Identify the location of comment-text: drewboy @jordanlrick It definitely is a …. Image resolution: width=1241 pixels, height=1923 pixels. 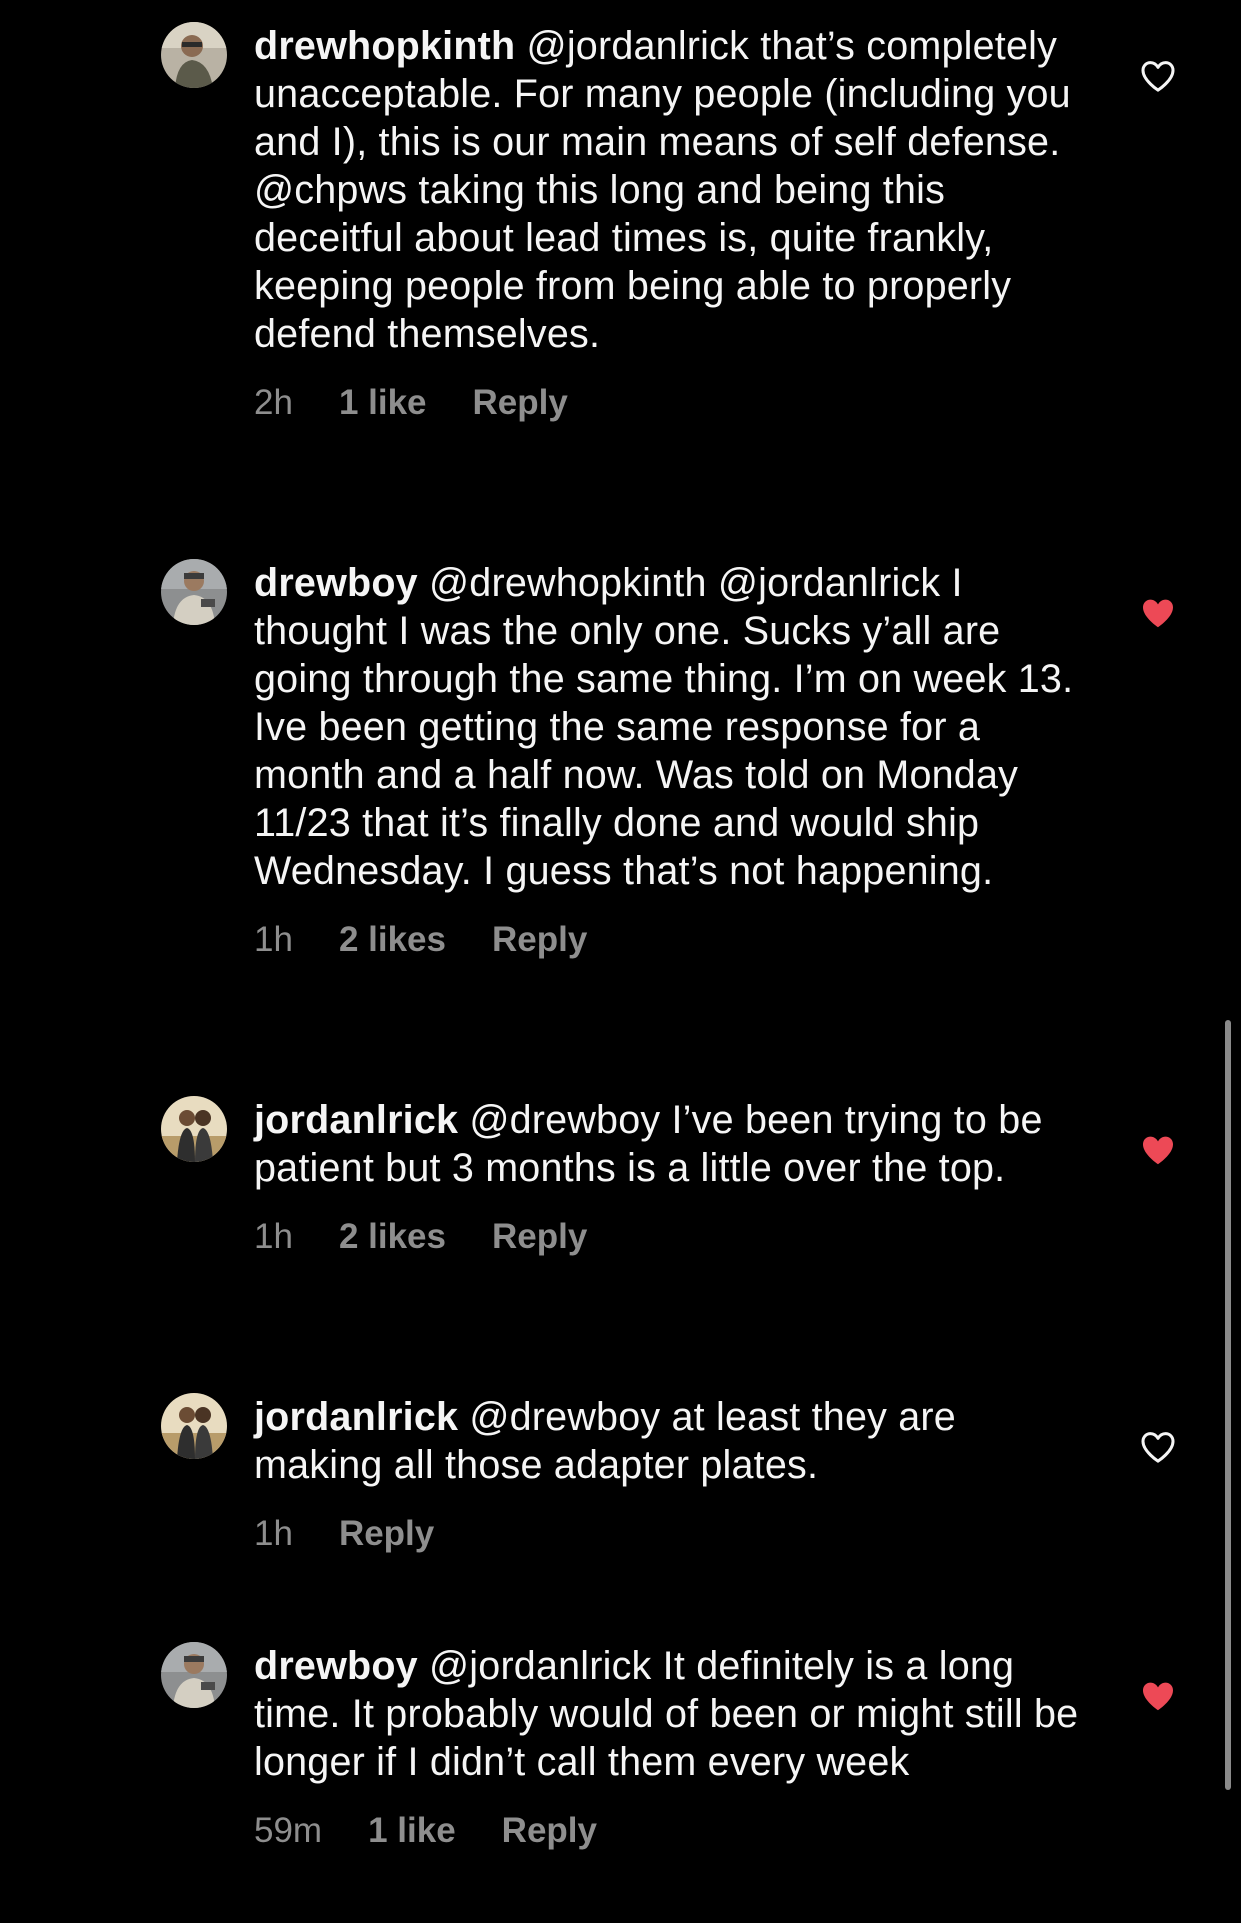
(669, 1714).